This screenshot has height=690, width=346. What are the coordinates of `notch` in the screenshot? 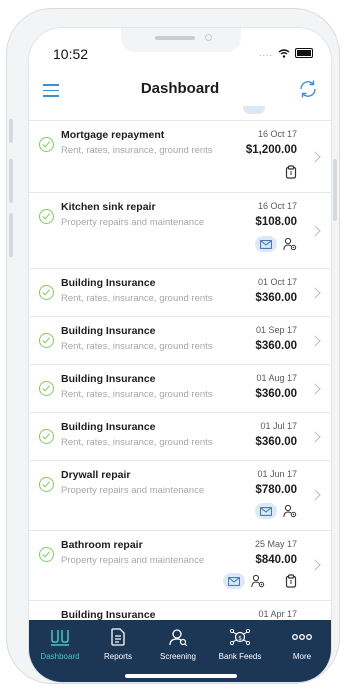 It's located at (181, 40).